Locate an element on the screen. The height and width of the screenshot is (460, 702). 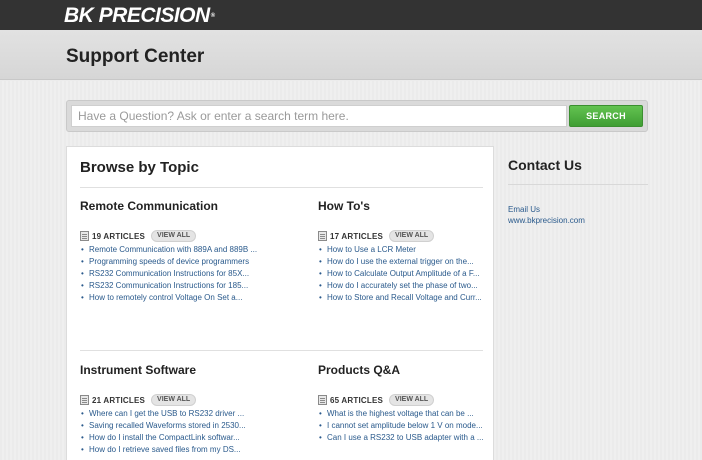
article-link: Programming speeds of device programmers is located at coordinates (170, 262).